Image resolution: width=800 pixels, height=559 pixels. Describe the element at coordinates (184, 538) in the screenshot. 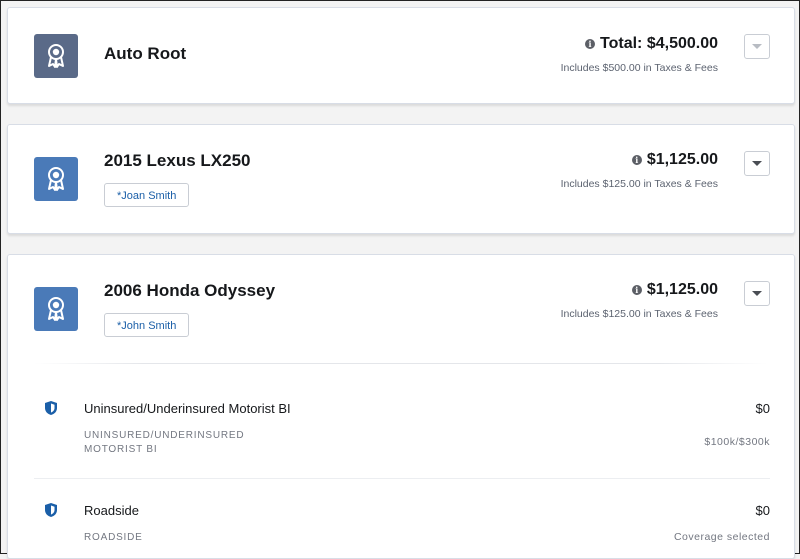

I see `coverage-code: ROADSIDE` at that location.